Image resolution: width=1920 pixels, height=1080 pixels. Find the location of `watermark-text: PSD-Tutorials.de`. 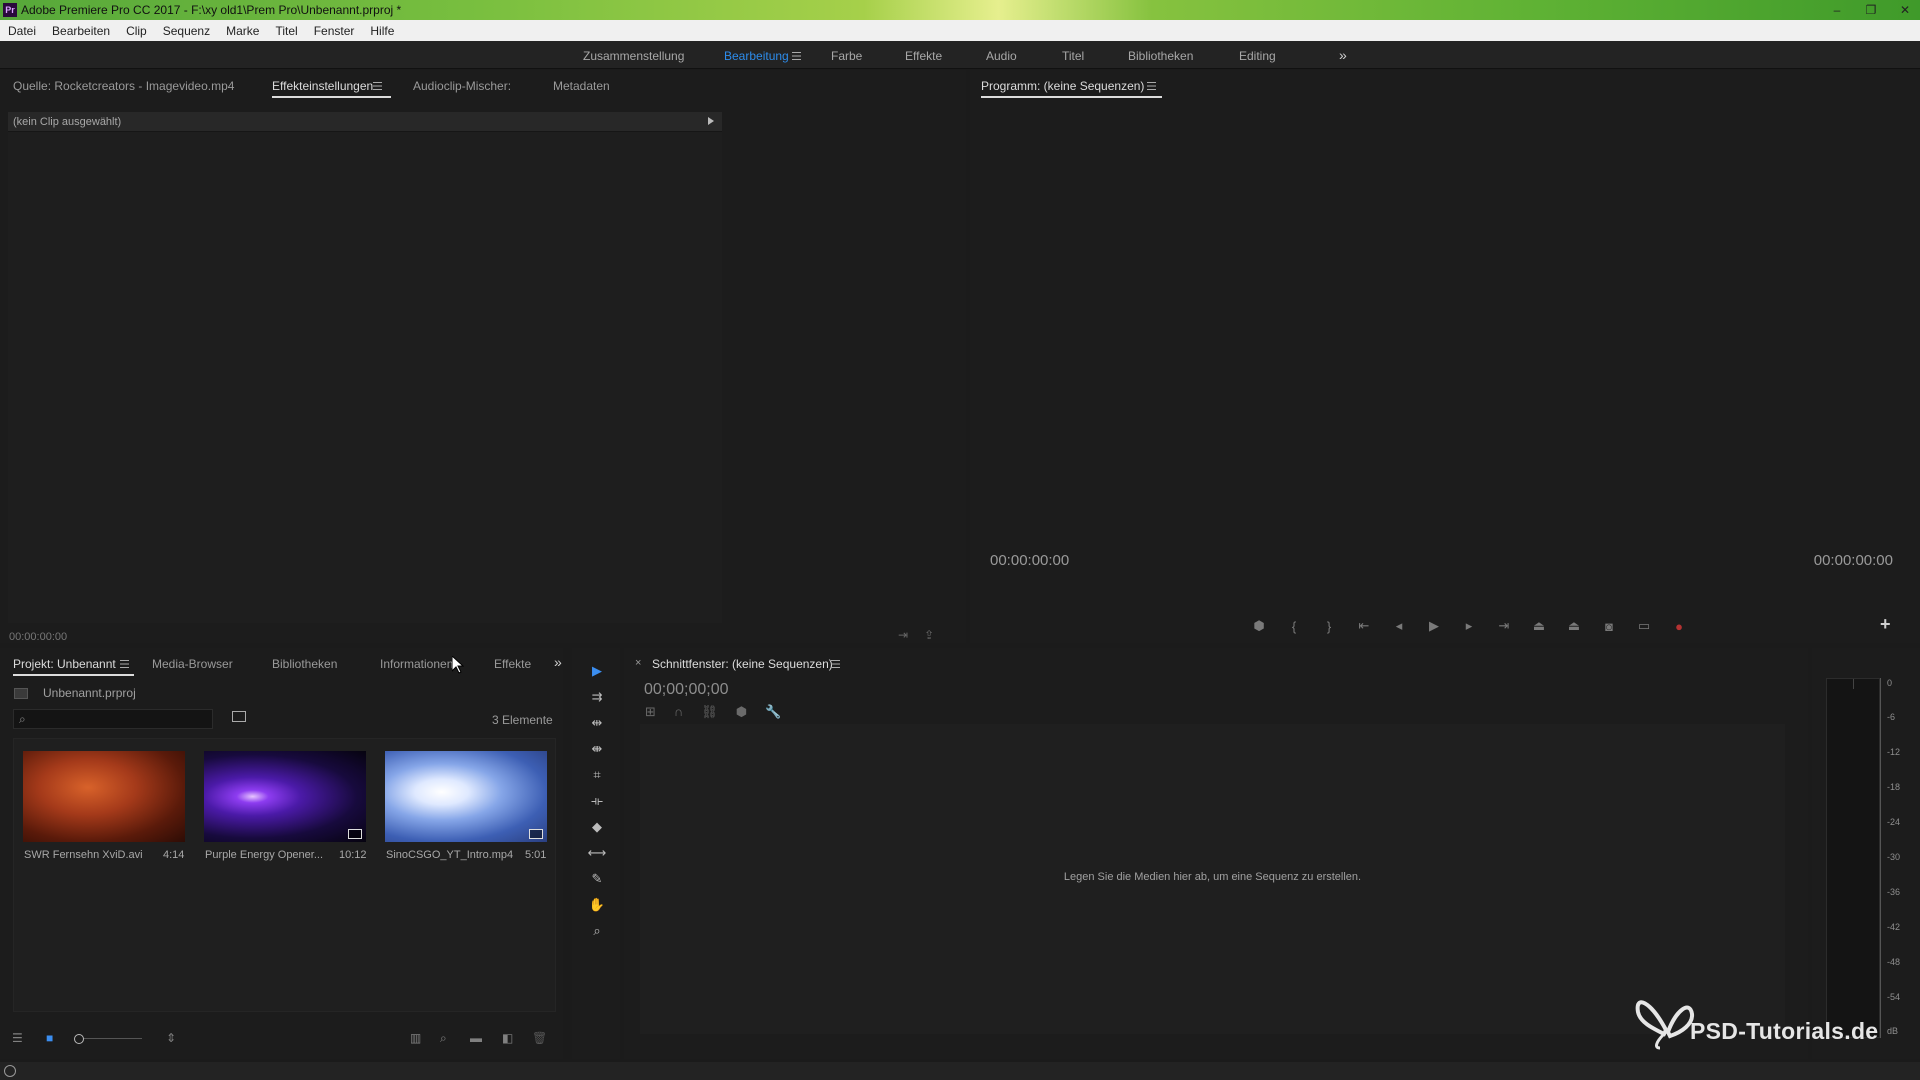

watermark-text: PSD-Tutorials.de is located at coordinates (1784, 1031).